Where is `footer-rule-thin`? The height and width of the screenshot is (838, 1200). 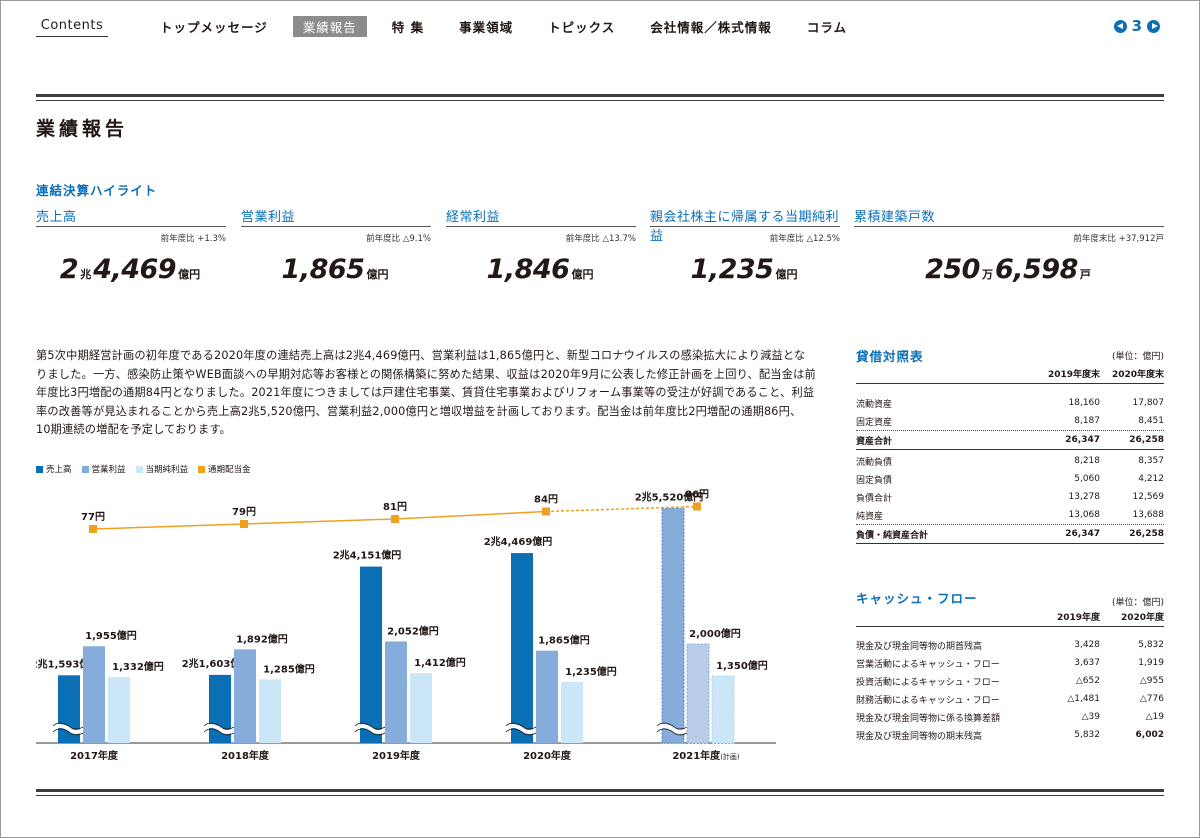
footer-rule-thin is located at coordinates (600, 795).